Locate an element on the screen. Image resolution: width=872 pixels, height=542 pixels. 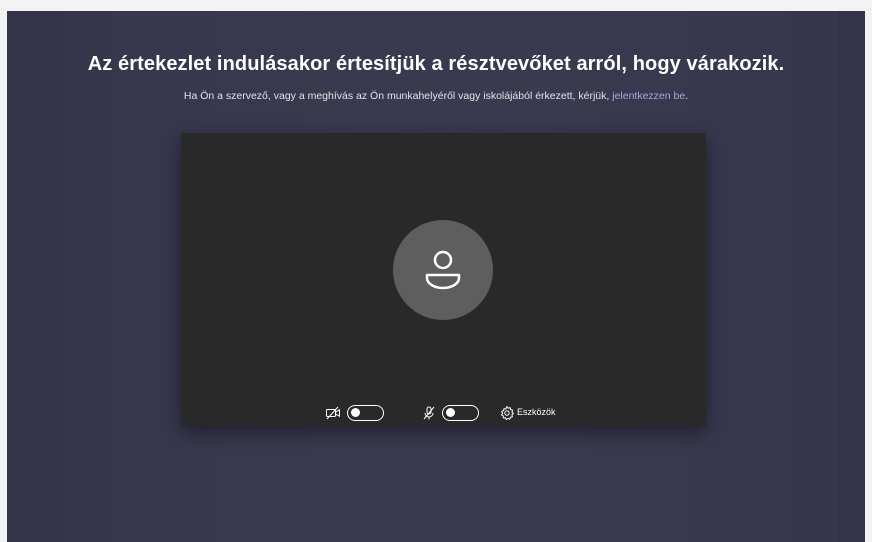
camera-toggle is located at coordinates (365, 413).